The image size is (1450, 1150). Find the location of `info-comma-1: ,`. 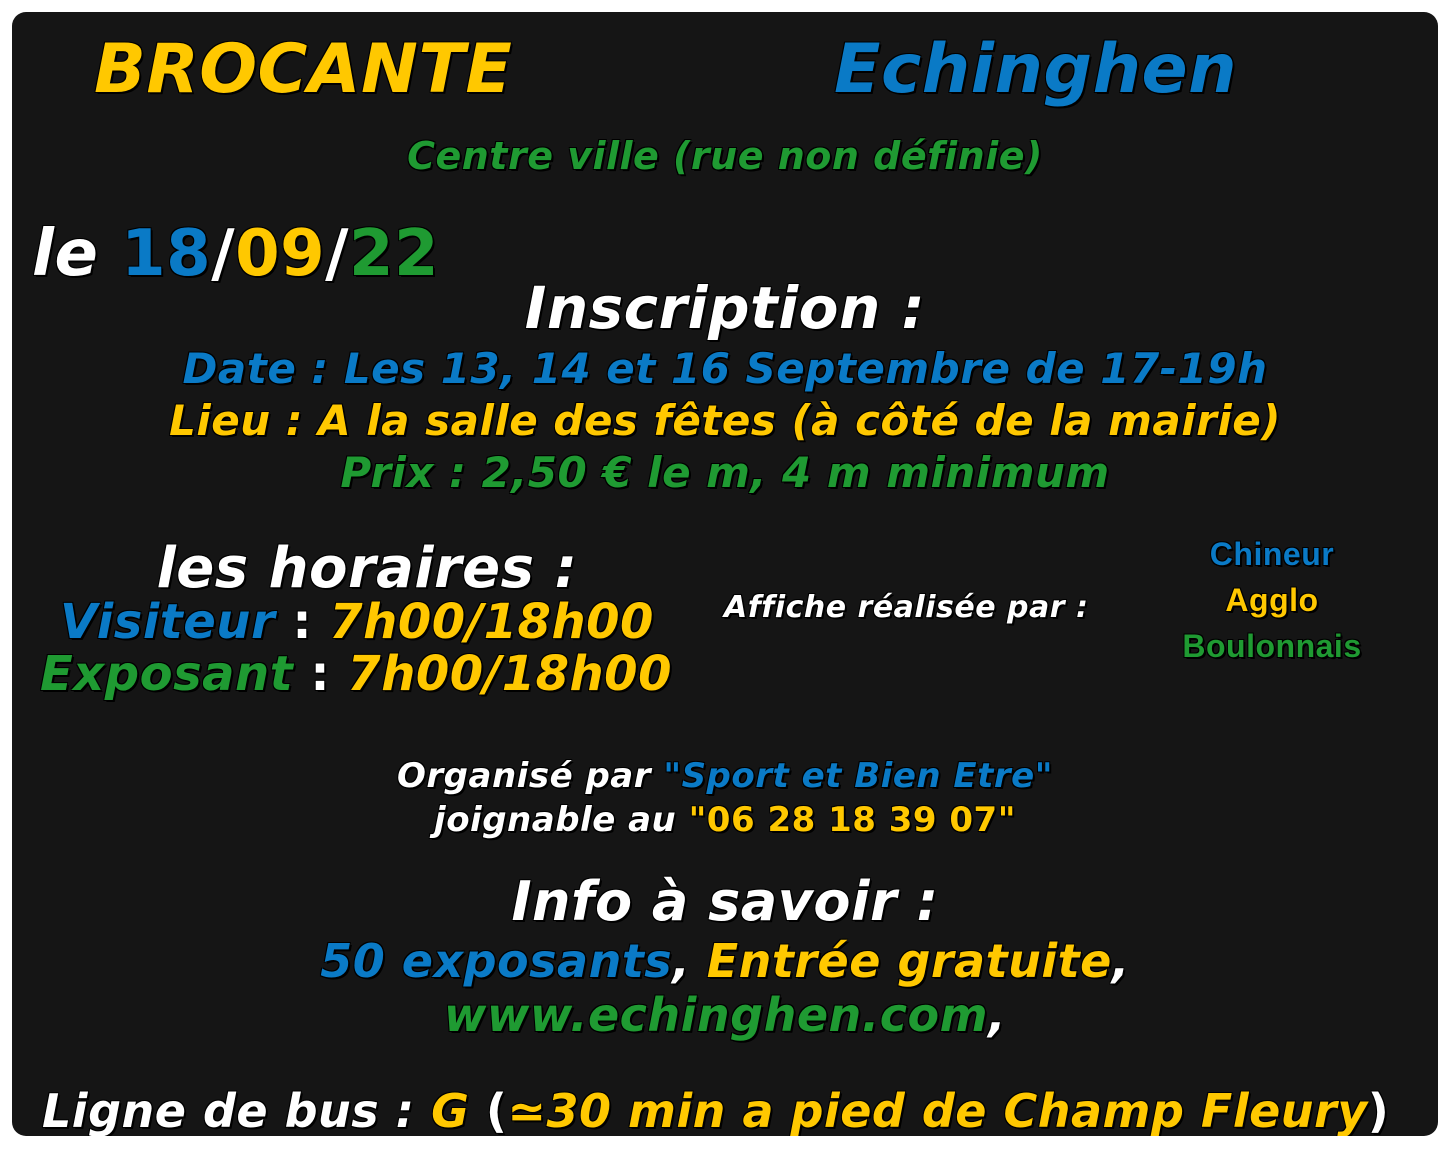

info-comma-1: , is located at coordinates (681, 961).